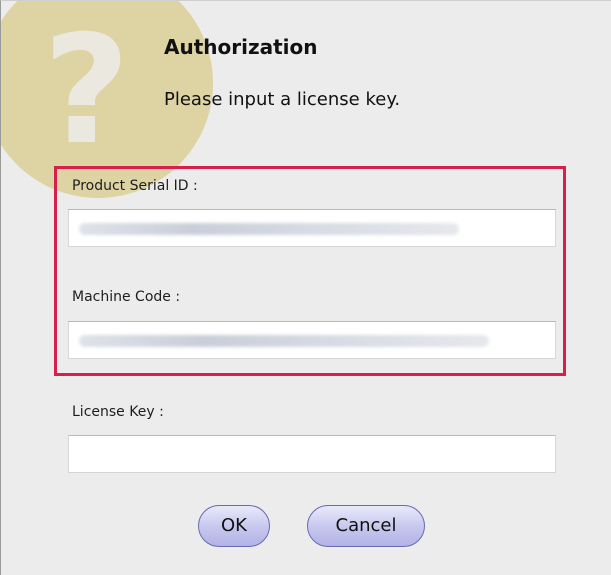  I want to click on dialog-title: Authorization, so click(241, 47).